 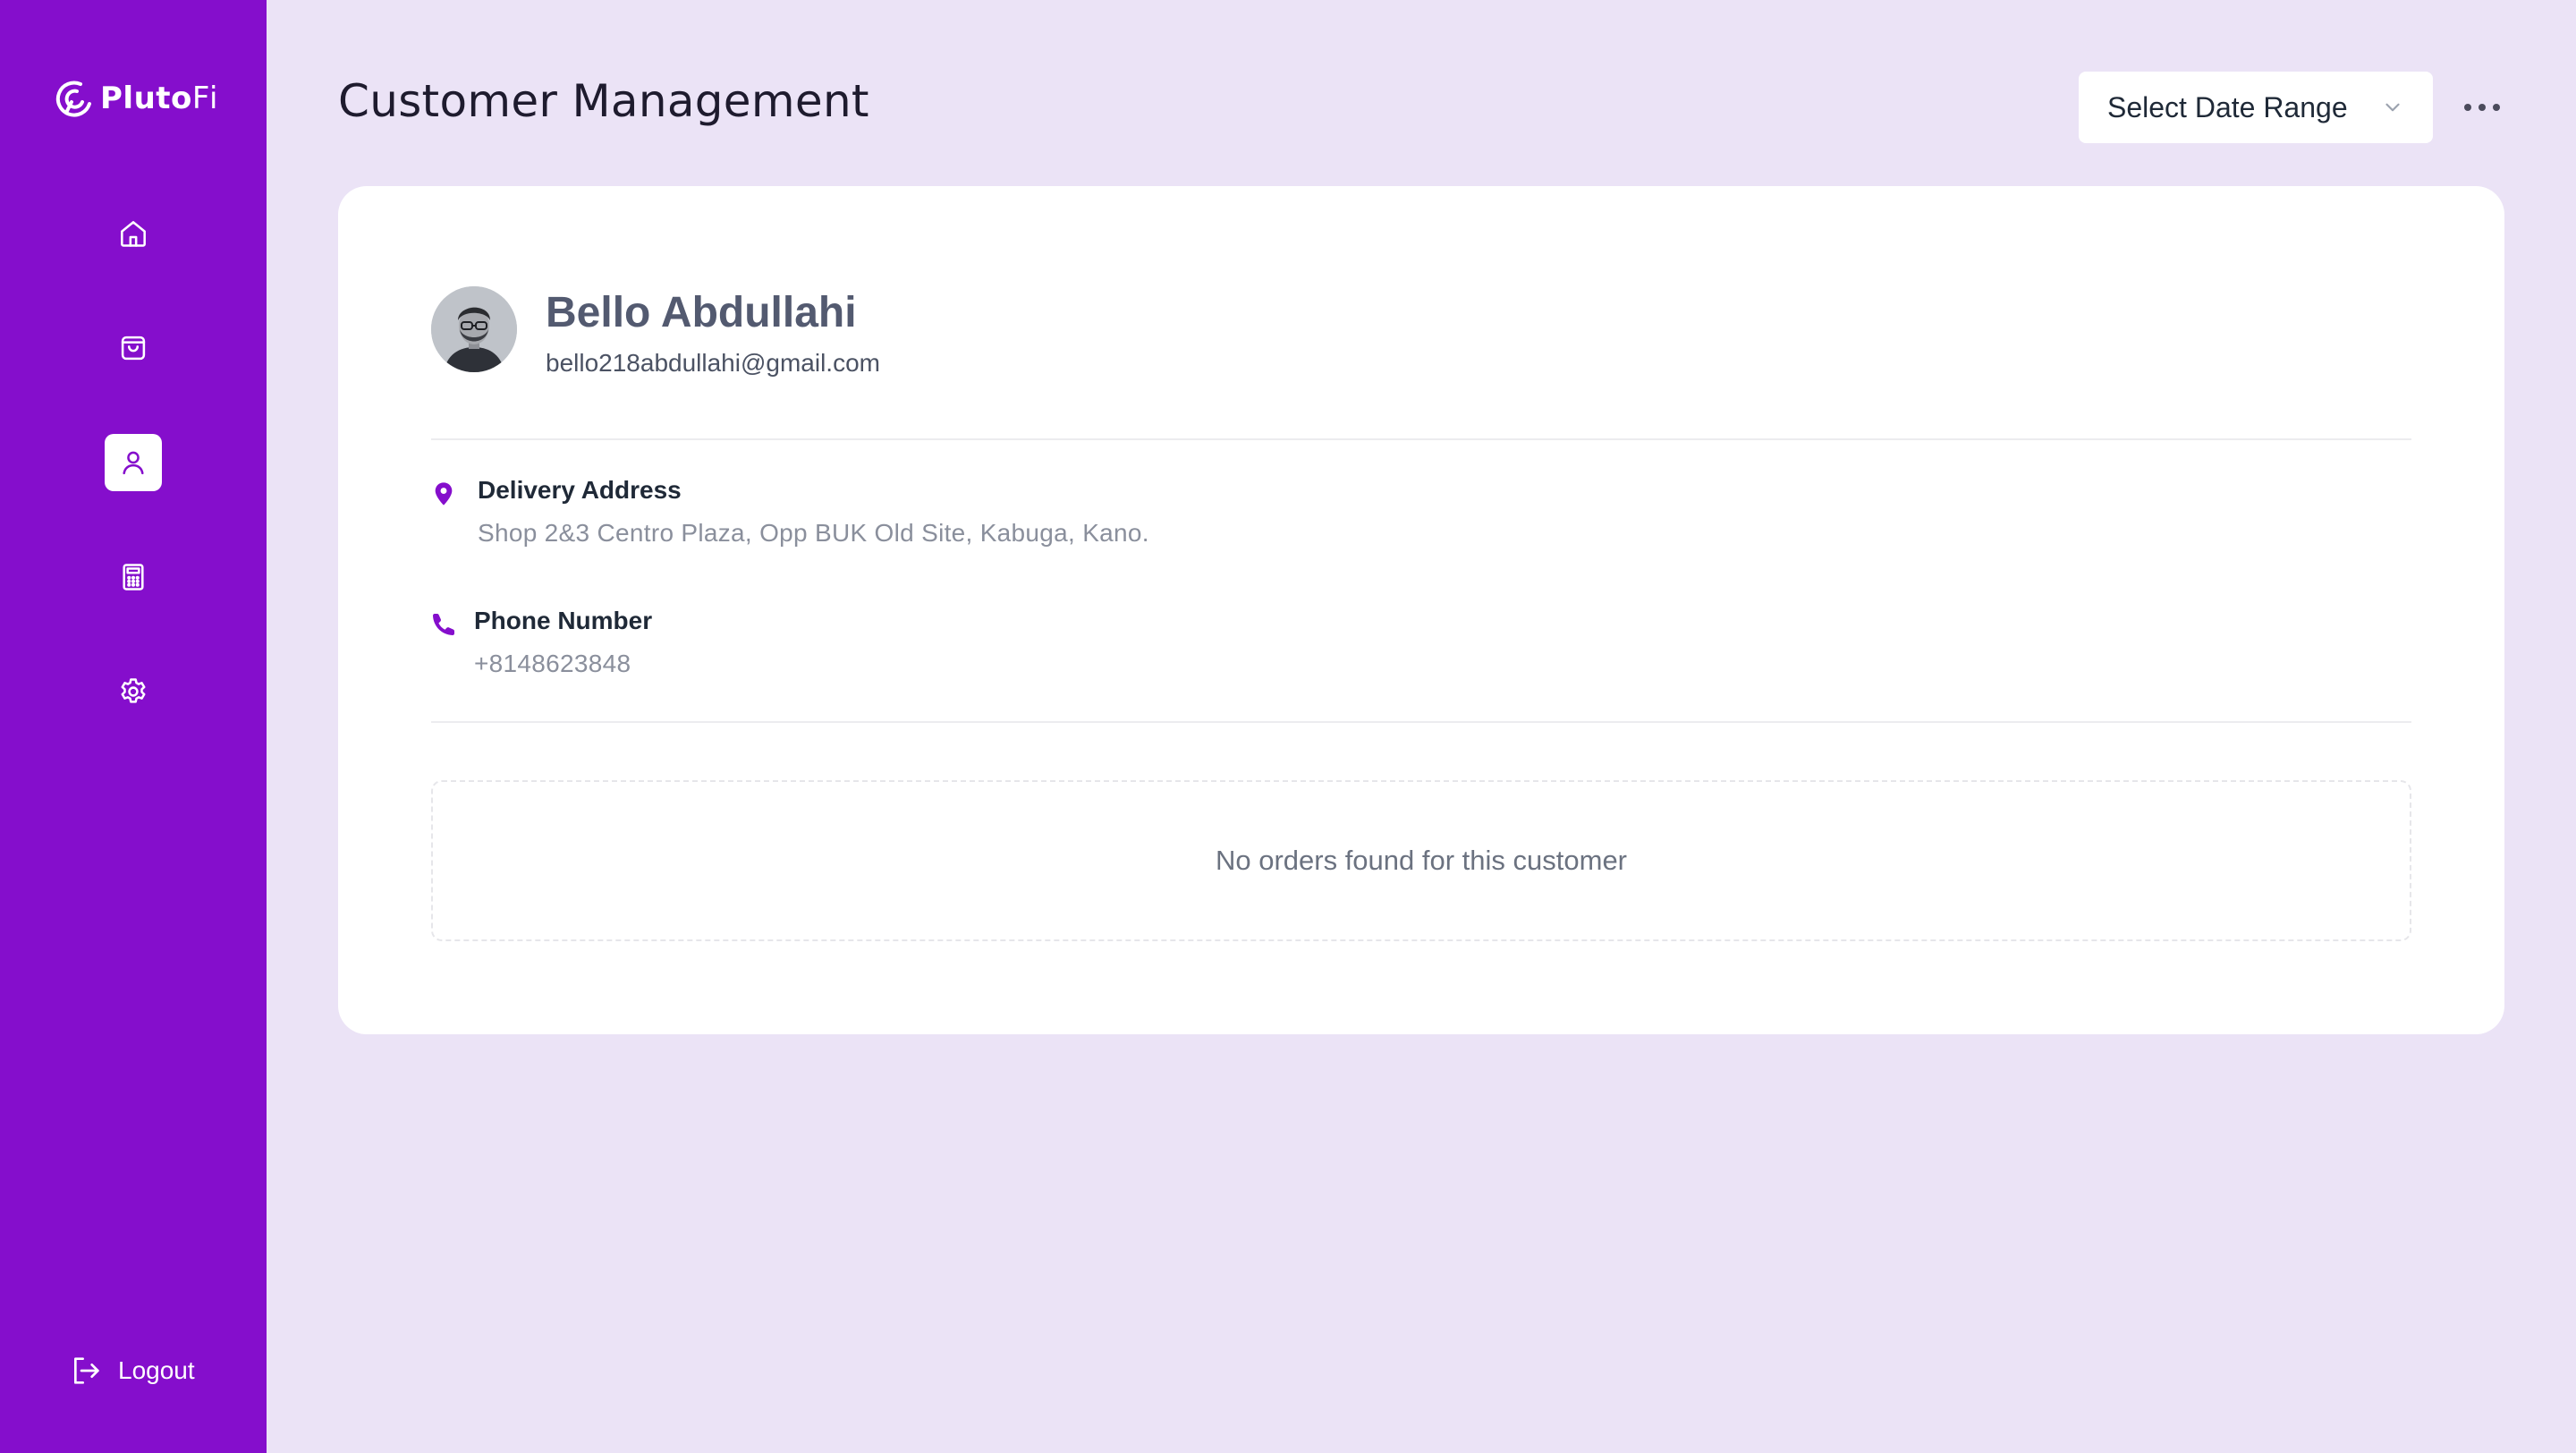 What do you see at coordinates (563, 620) in the screenshot?
I see `phone-number-label: Phone Number` at bounding box center [563, 620].